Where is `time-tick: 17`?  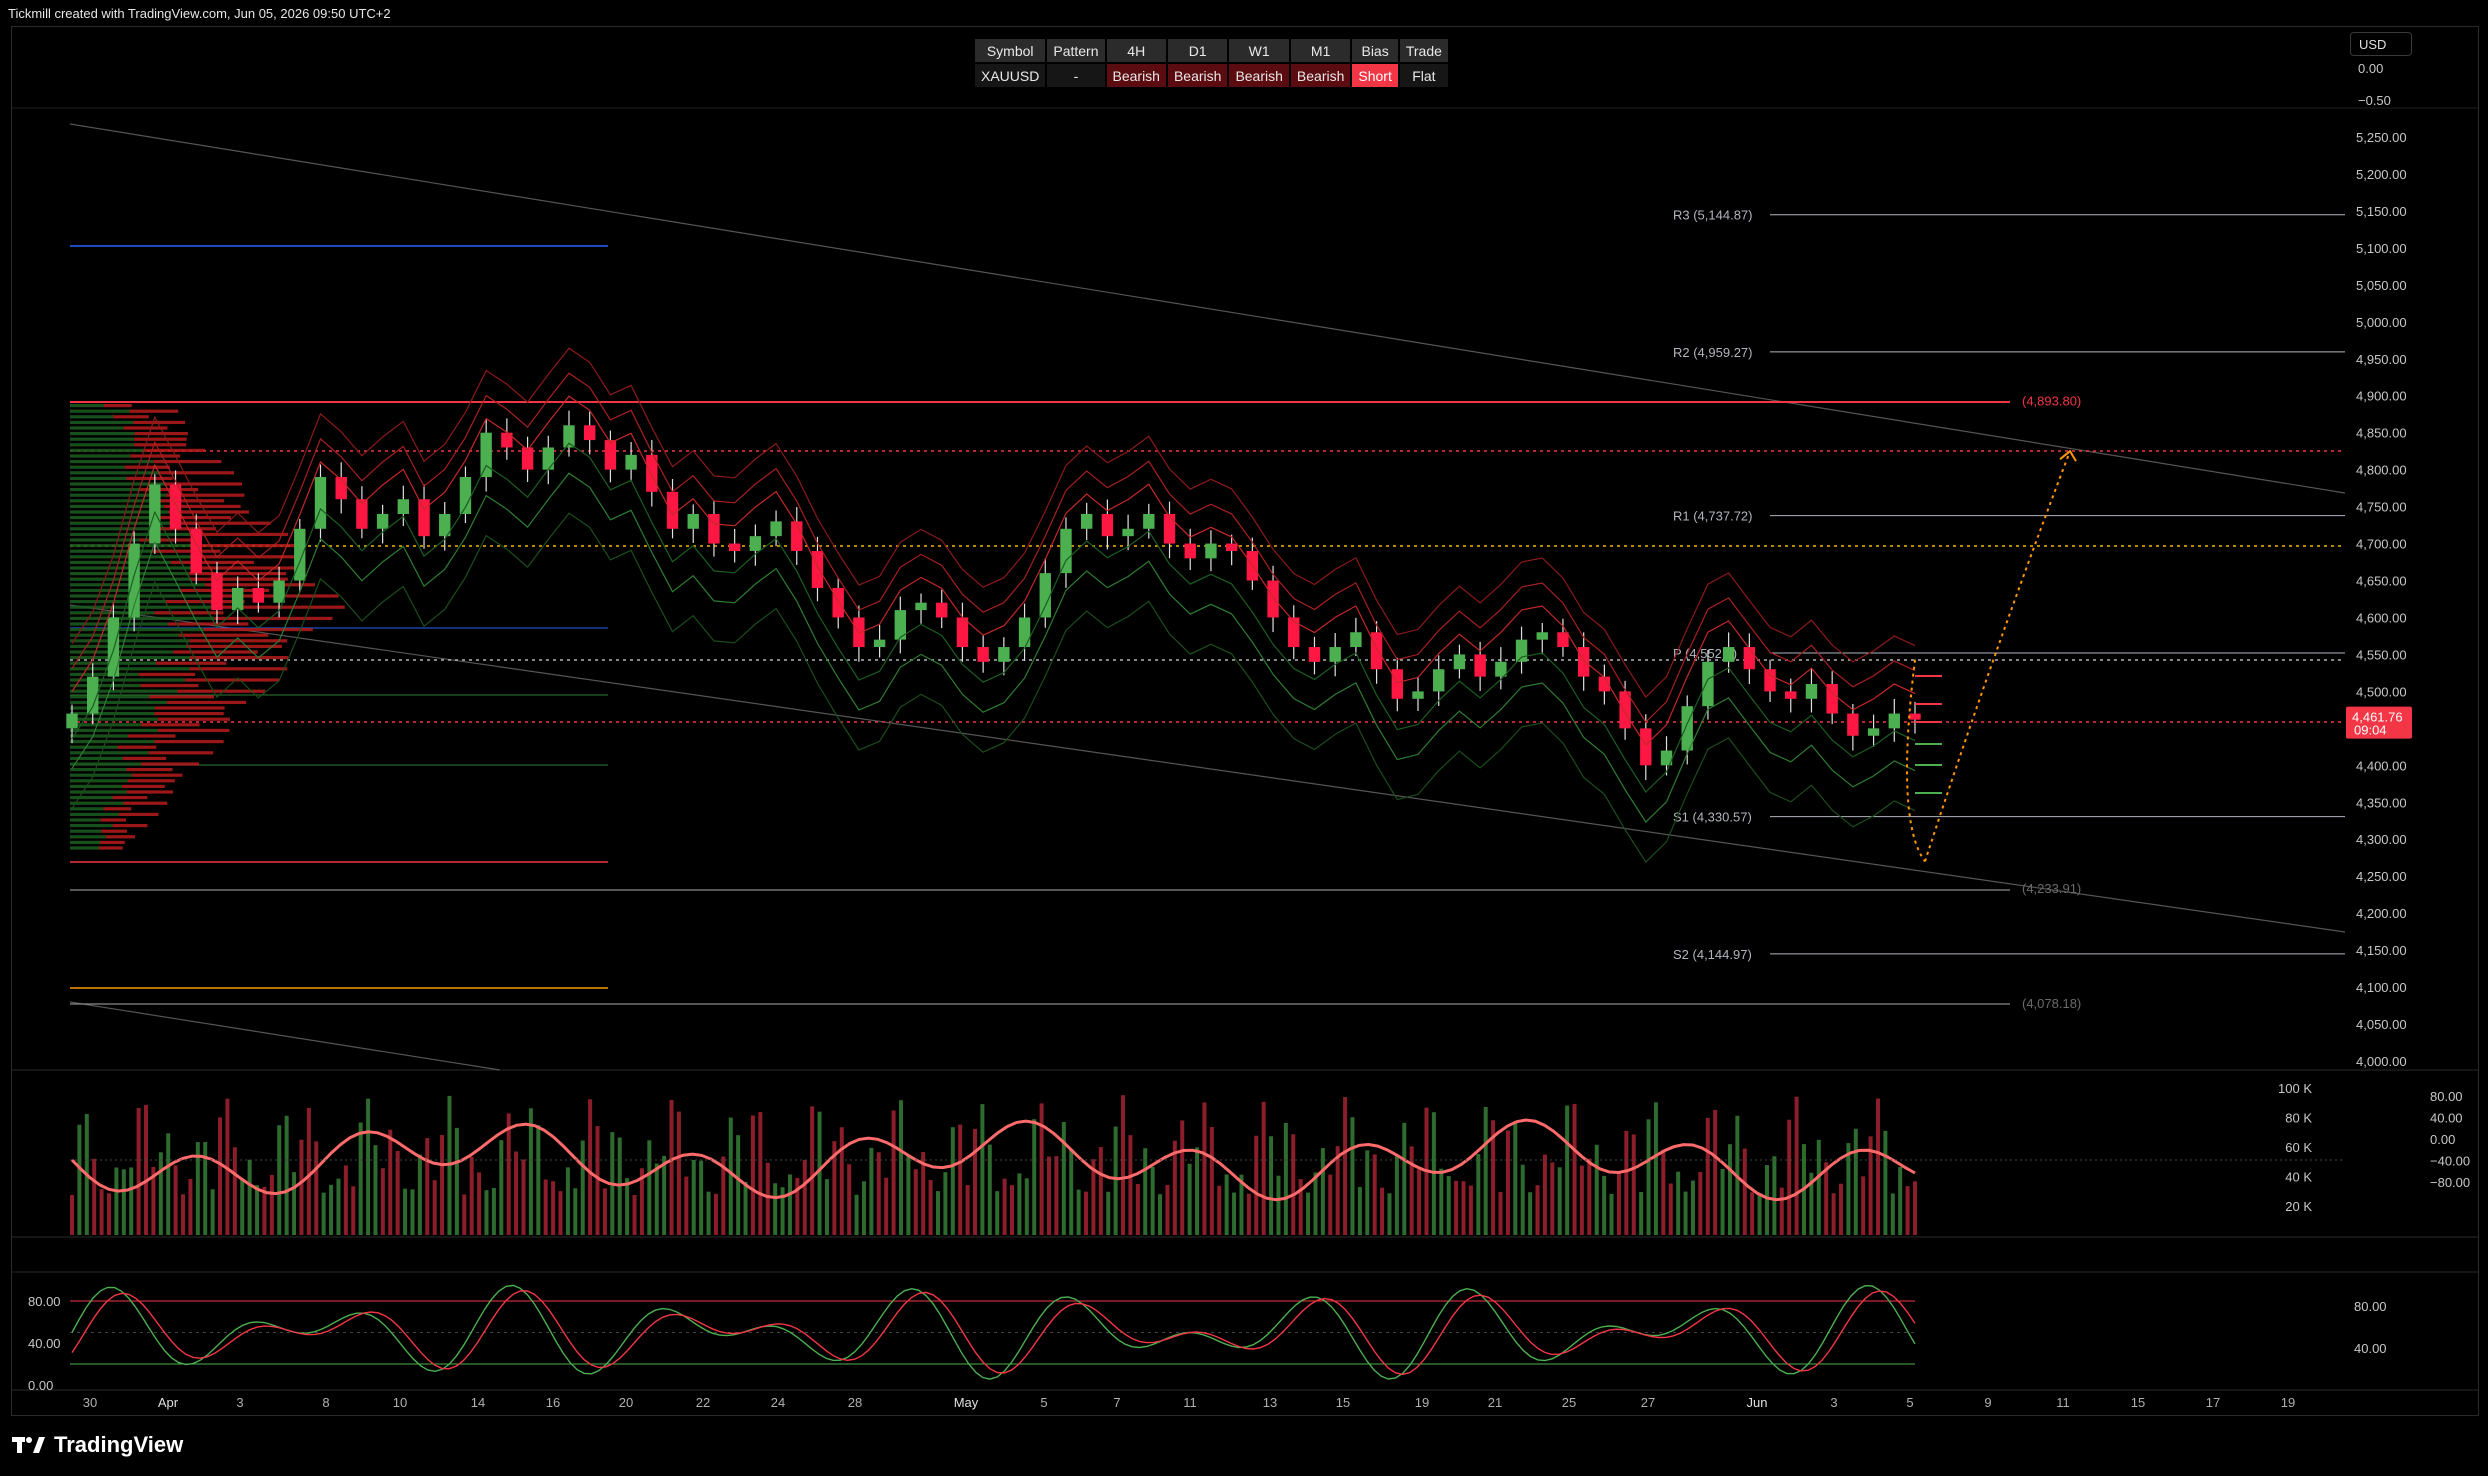 time-tick: 17 is located at coordinates (2213, 1402).